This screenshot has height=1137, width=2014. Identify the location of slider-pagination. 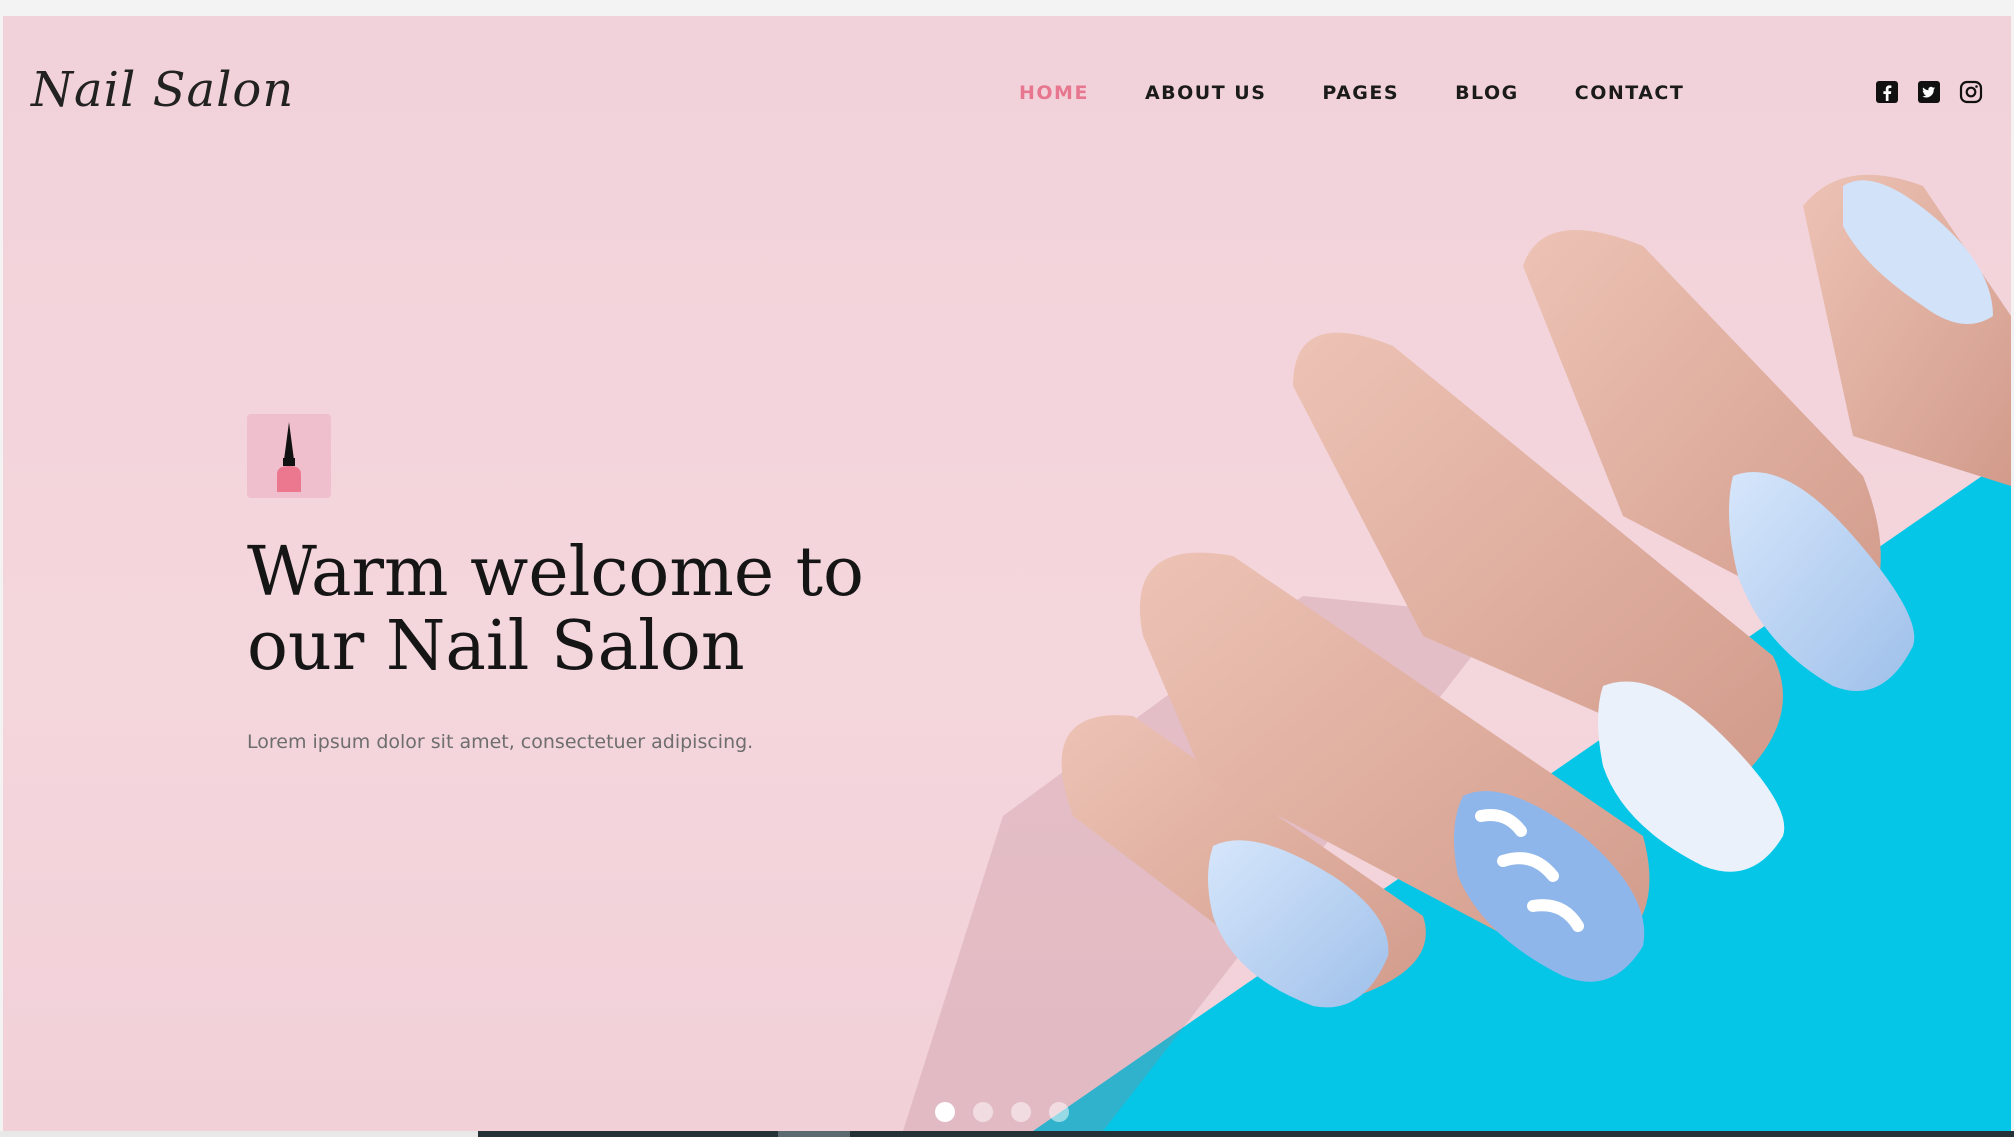
(1002, 1112).